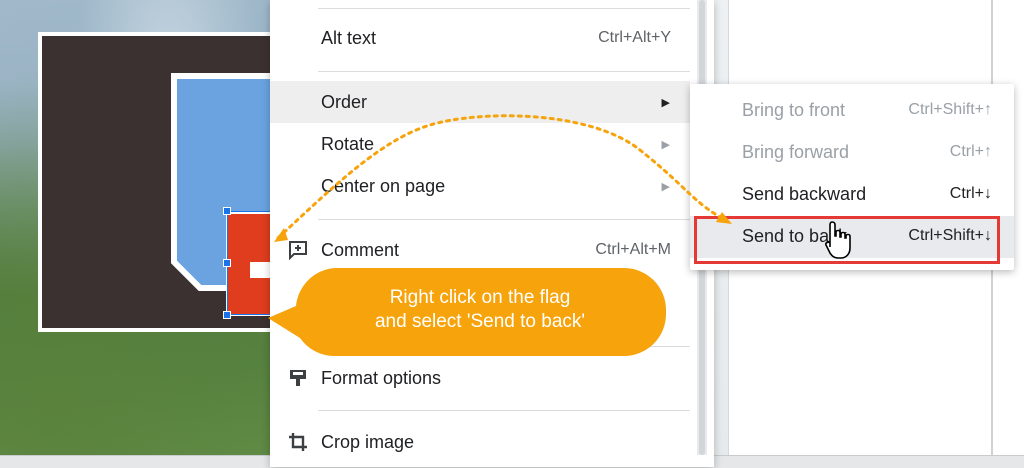 The height and width of the screenshot is (468, 1024). I want to click on submenu-item-bring-to-front: Bring to front Ctrl+Shift+↑, so click(852, 111).